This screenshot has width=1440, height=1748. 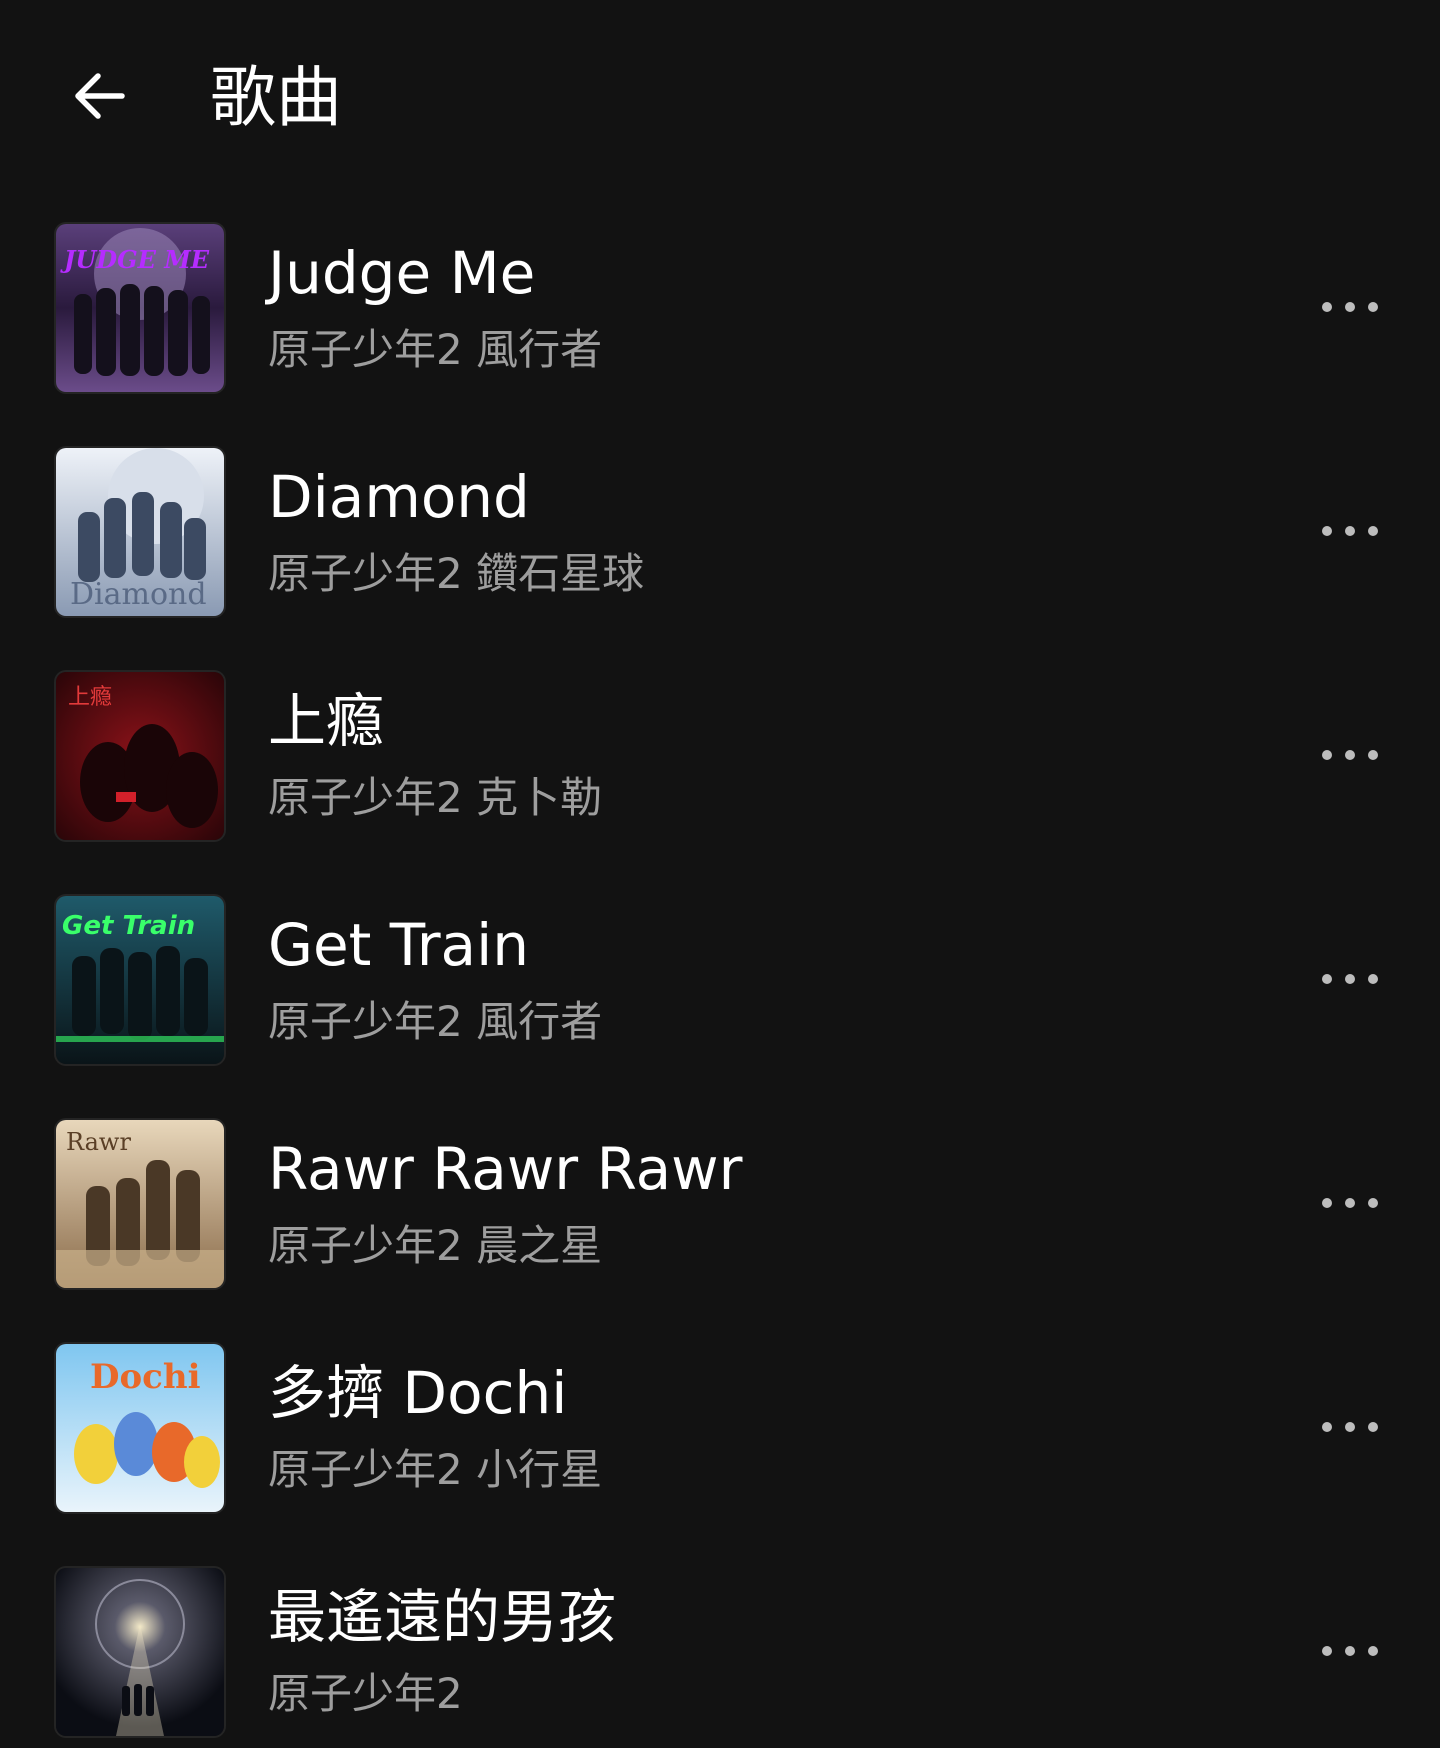 I want to click on header: 歌曲, so click(x=720, y=100).